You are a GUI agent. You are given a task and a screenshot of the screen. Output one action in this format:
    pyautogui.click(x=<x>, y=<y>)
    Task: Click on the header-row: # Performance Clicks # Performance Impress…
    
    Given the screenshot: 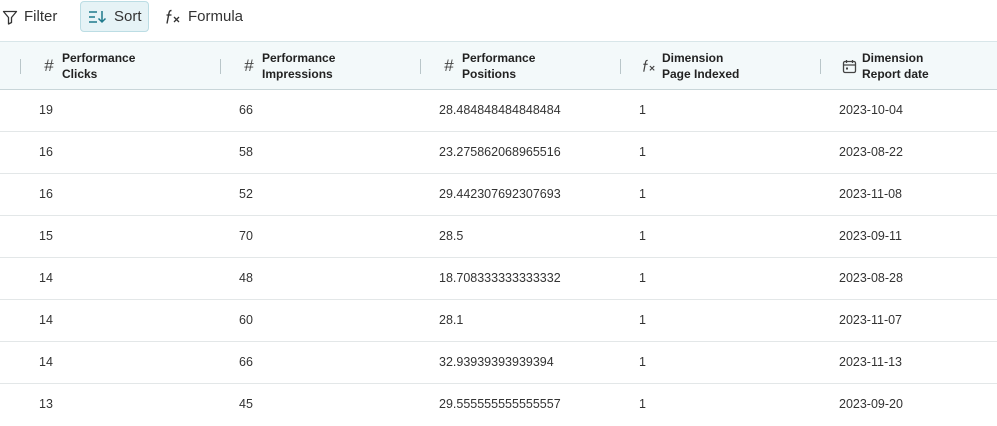 What is the action you would take?
    pyautogui.click(x=498, y=65)
    